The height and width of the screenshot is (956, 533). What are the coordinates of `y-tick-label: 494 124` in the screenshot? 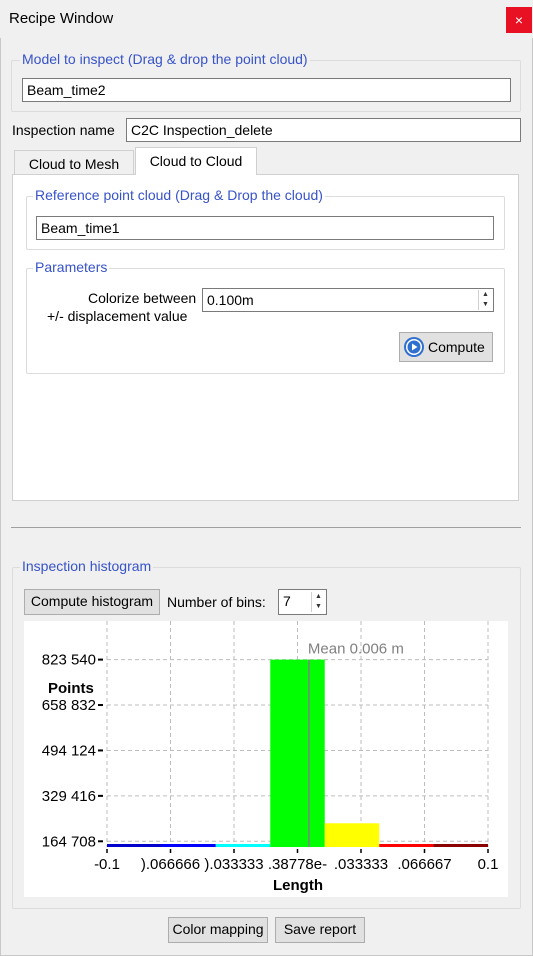 It's located at (69, 750).